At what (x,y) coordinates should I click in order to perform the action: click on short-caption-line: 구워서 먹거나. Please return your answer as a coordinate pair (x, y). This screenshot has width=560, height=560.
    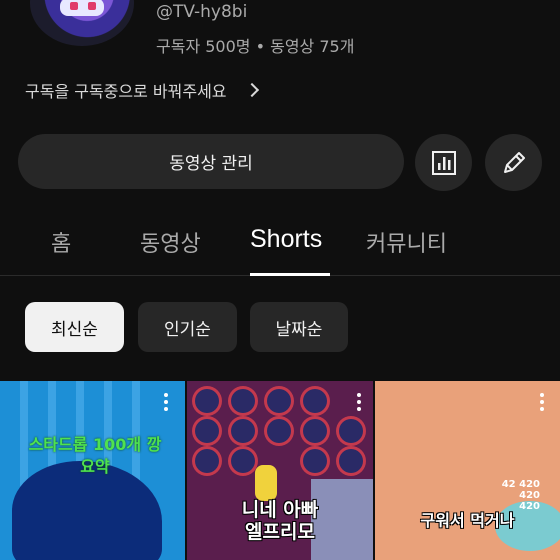
    Looking at the image, I should click on (467, 520).